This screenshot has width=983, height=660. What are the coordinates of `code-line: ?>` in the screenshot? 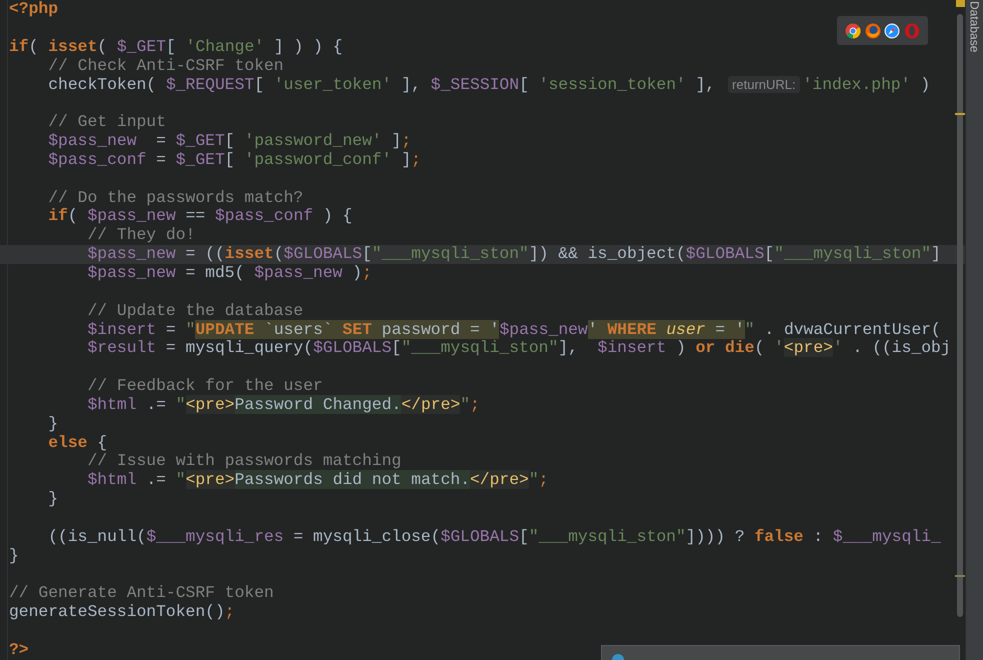 It's located at (19, 649).